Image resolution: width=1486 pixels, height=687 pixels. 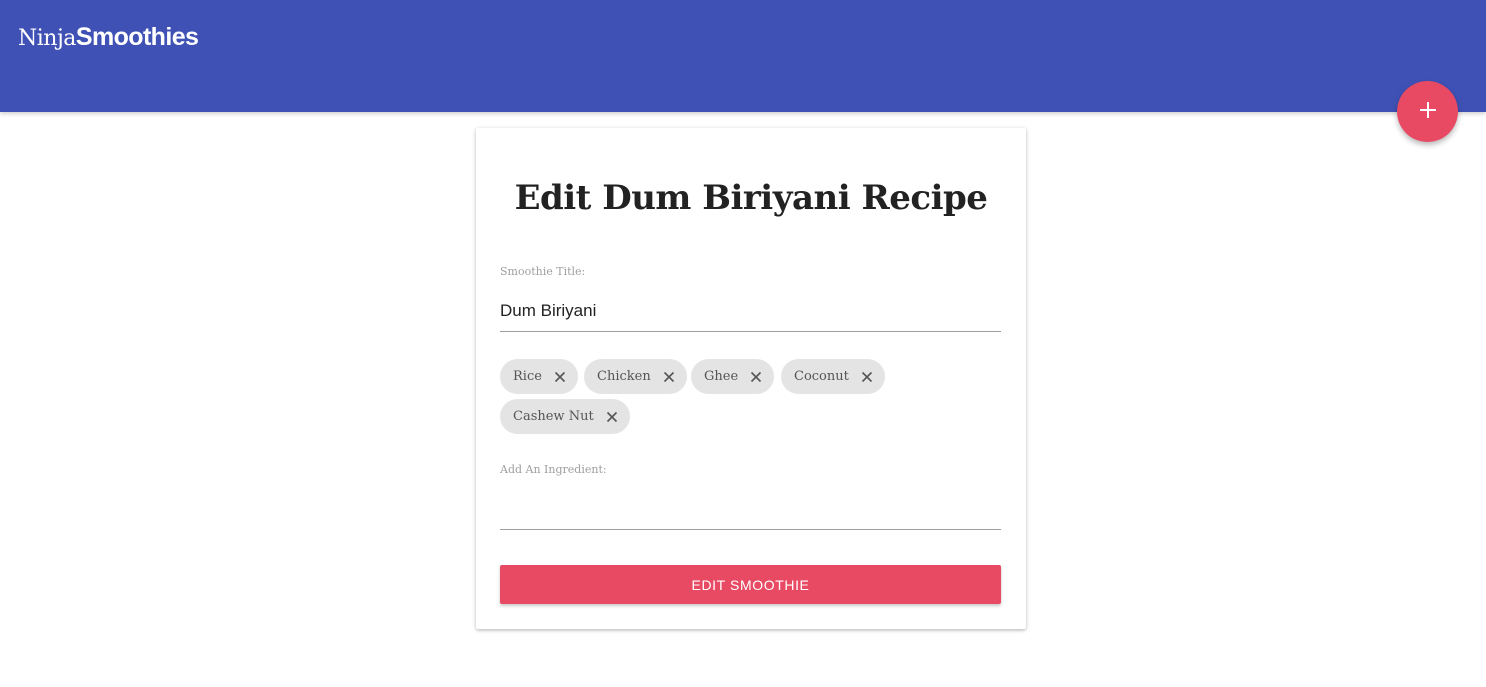 I want to click on page-title: Edit Dum Biriyani Recipe, so click(x=751, y=198).